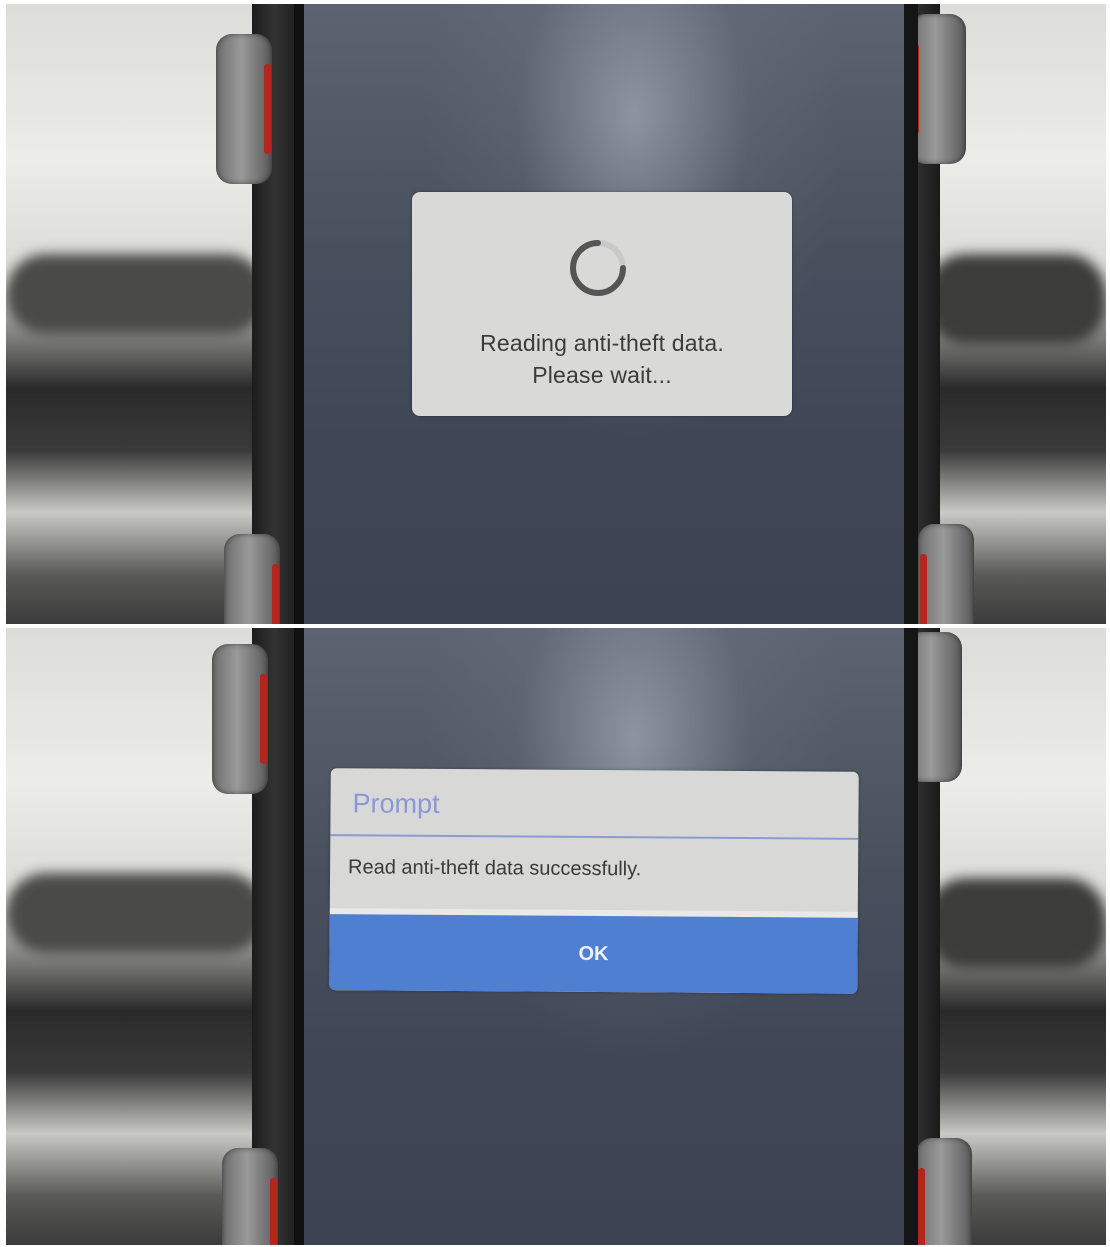 The image size is (1110, 1247). I want to click on prompt-message: Read anti-theft data successfully., so click(495, 868).